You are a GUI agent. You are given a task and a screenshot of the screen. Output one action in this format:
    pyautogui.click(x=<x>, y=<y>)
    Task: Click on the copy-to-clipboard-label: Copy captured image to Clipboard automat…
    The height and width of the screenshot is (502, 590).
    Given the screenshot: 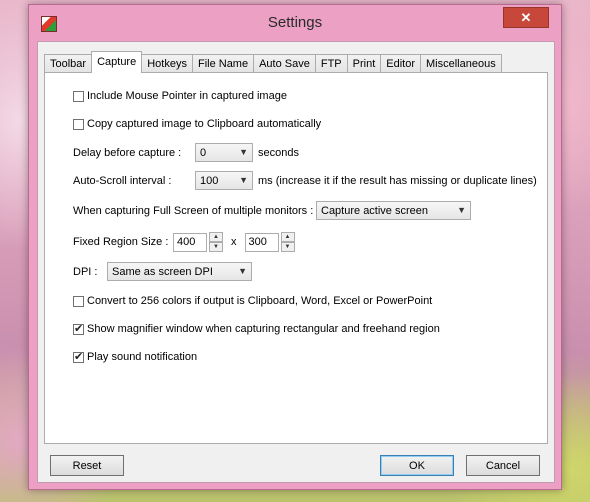 What is the action you would take?
    pyautogui.click(x=204, y=124)
    